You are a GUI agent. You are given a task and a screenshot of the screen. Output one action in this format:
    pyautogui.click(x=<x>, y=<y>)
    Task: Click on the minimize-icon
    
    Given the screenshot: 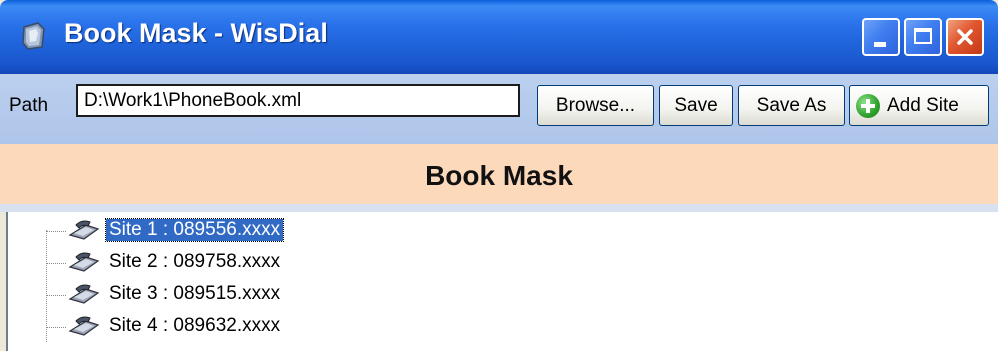 What is the action you would take?
    pyautogui.click(x=880, y=44)
    